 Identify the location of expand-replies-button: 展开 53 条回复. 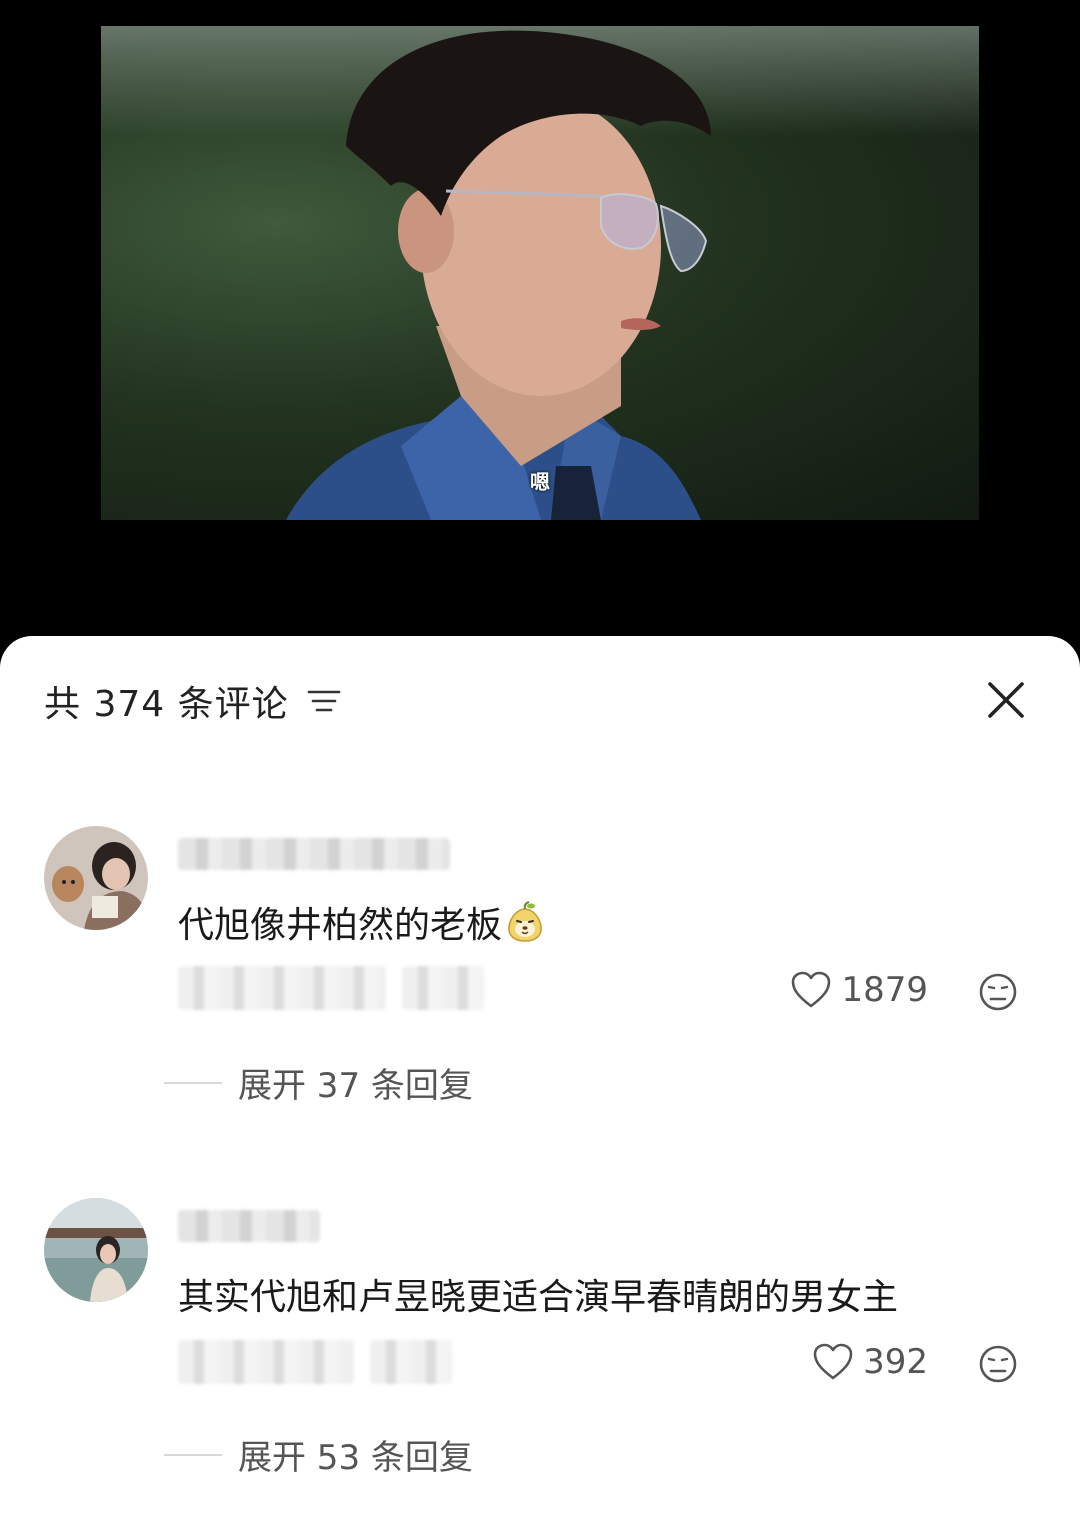
(318, 1454).